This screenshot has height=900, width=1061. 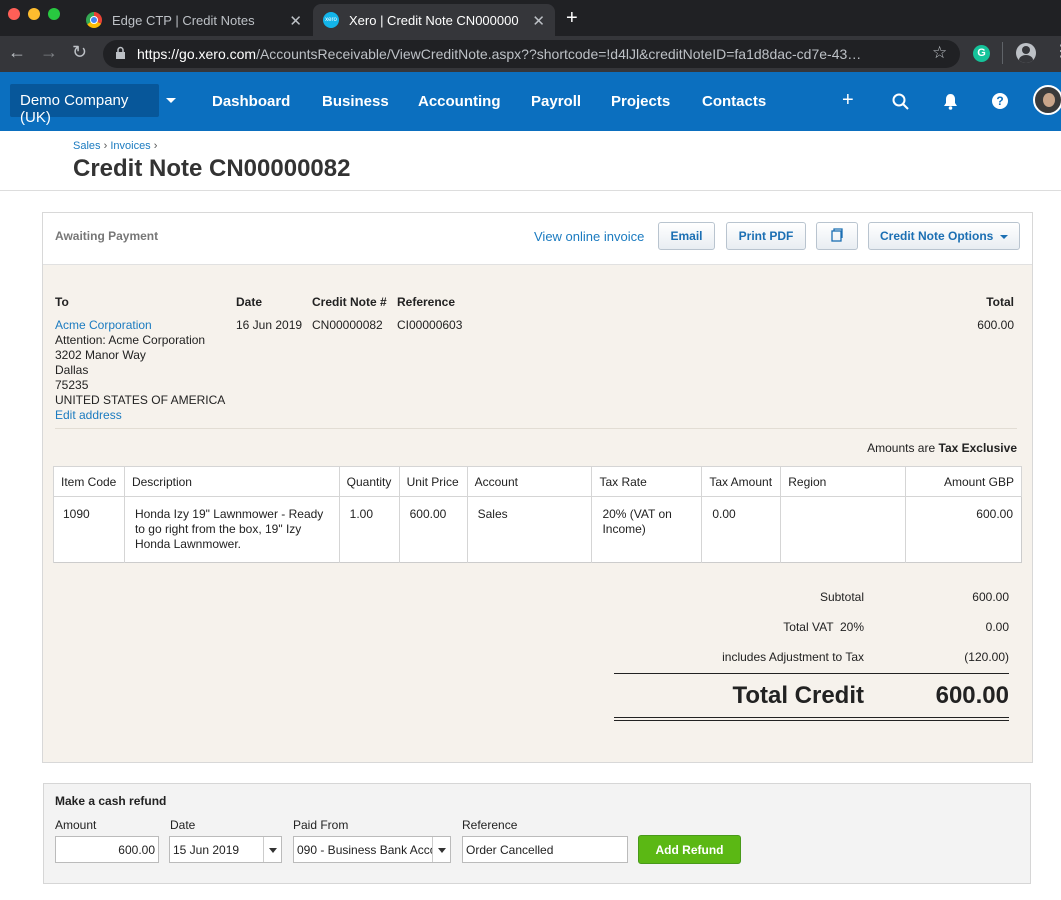 I want to click on edit-address-link: Edit address, so click(x=88, y=415).